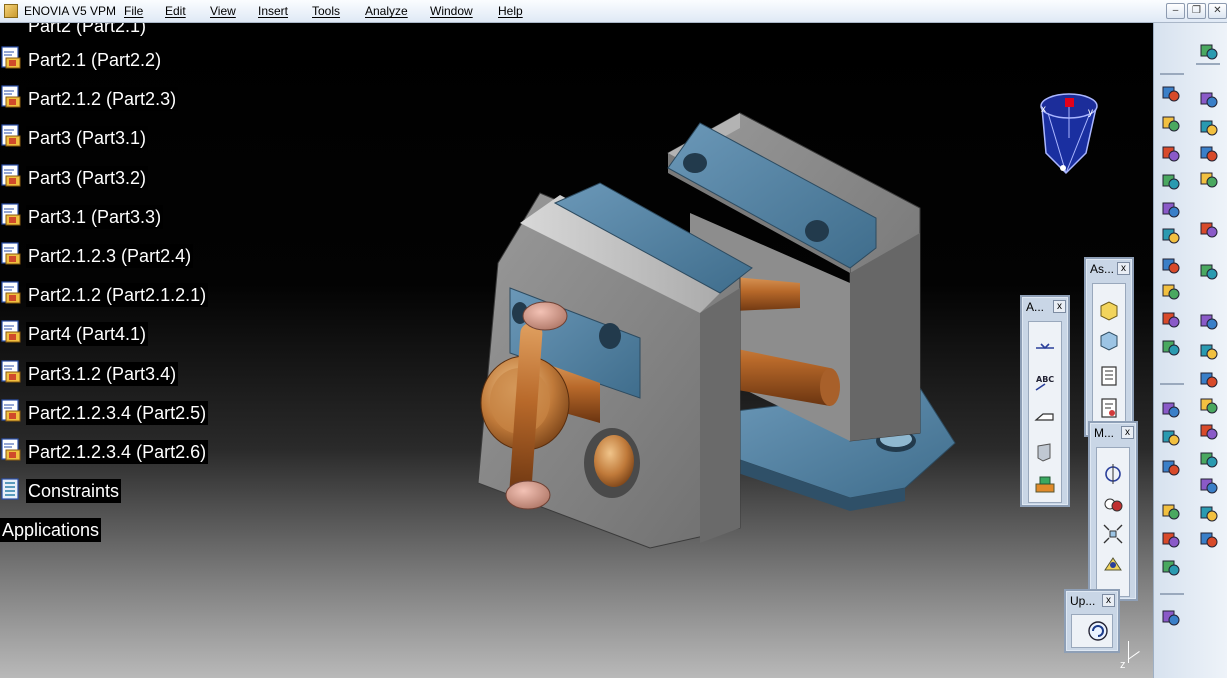  I want to click on menu-file: File, so click(133, 11).